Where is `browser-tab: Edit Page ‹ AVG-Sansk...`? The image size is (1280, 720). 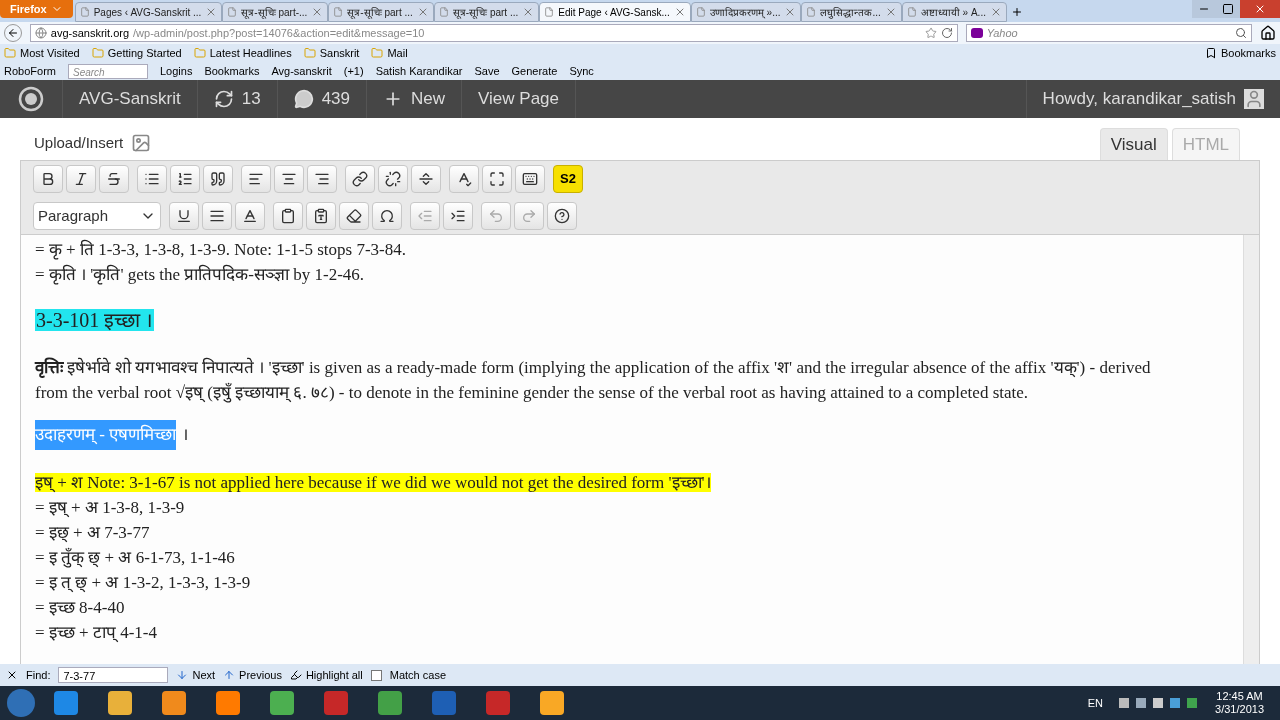 browser-tab: Edit Page ‹ AVG-Sansk... is located at coordinates (615, 12).